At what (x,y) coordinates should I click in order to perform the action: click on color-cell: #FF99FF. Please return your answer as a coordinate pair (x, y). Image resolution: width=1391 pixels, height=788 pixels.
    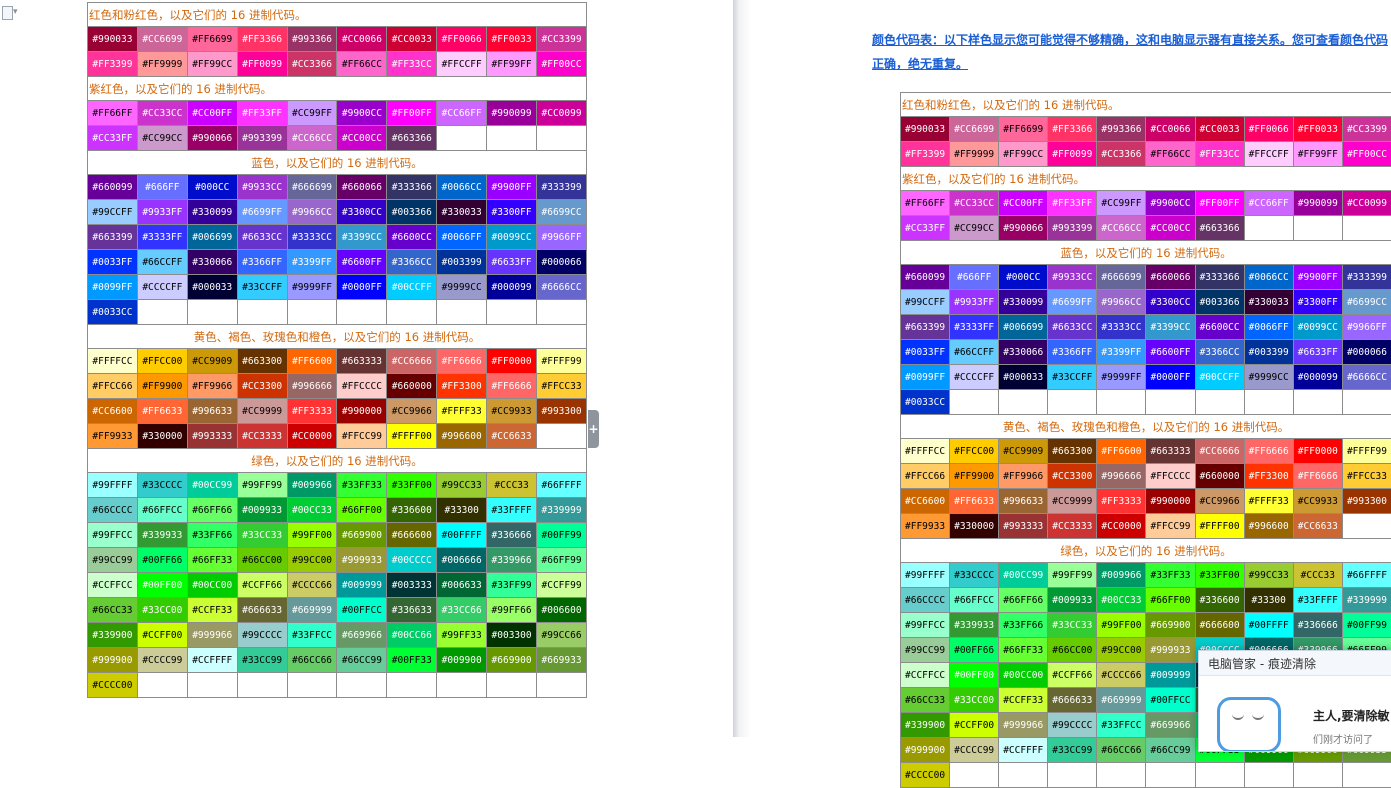
    Looking at the image, I should click on (1317, 154).